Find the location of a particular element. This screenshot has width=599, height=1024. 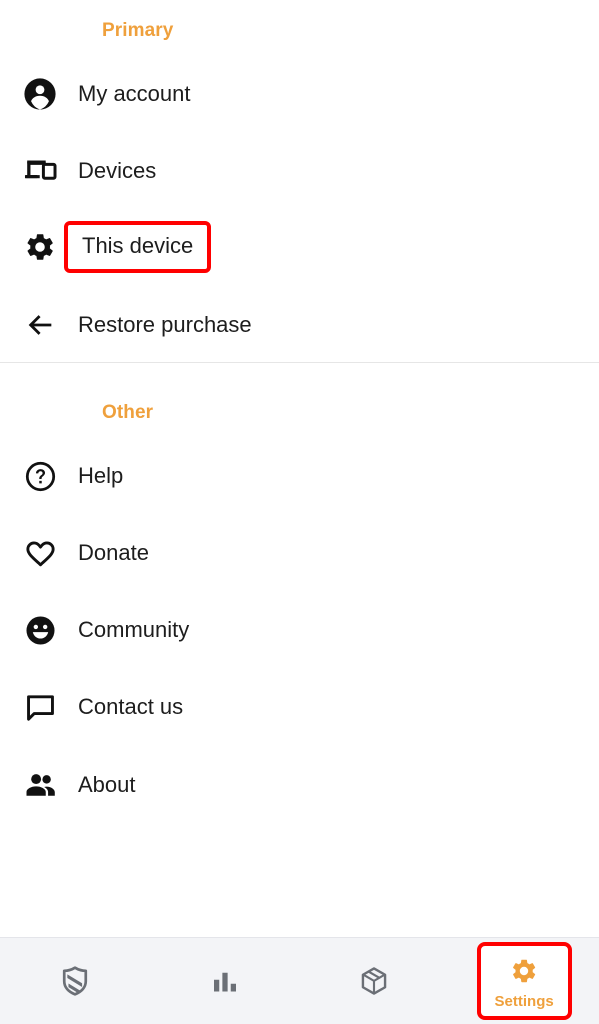

menu-item-contact-us: Contact us is located at coordinates (299, 707).